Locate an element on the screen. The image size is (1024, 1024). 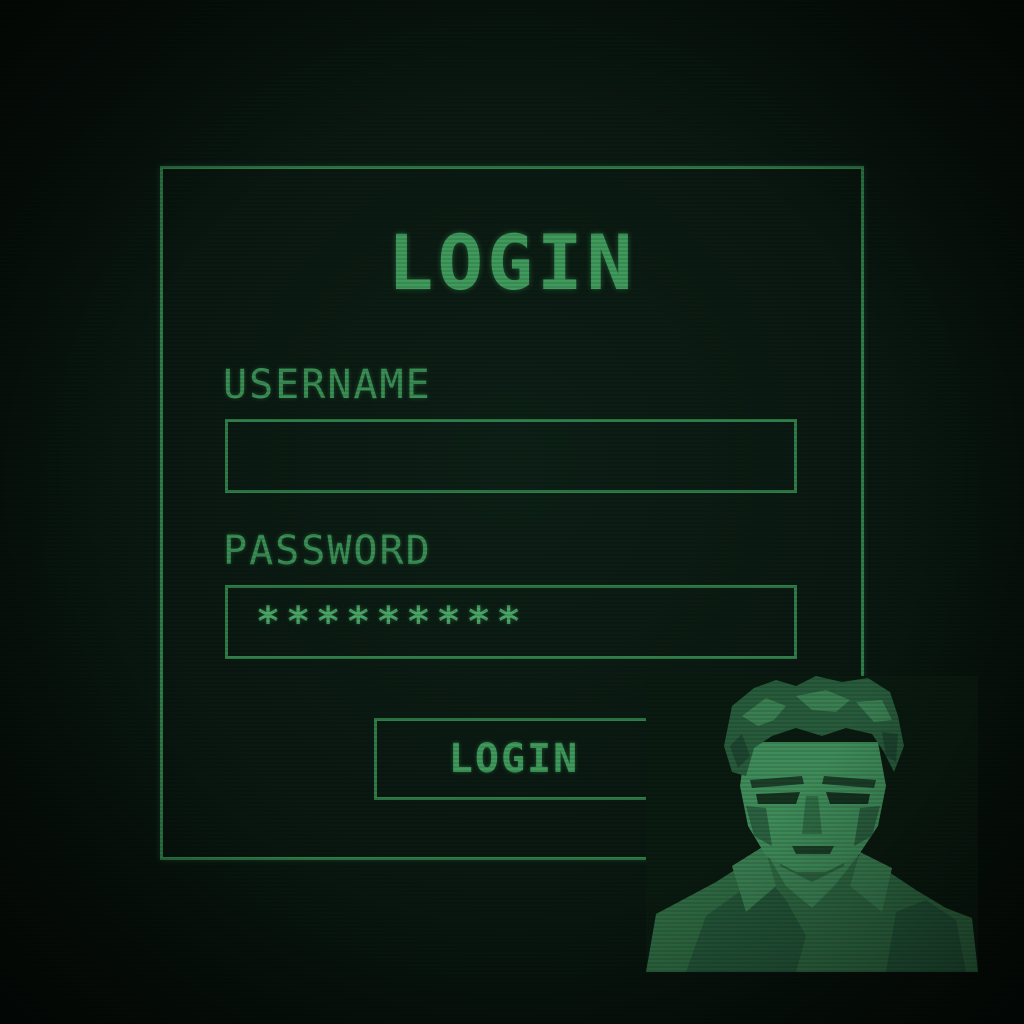
operative-portrait-icon is located at coordinates (812, 824).